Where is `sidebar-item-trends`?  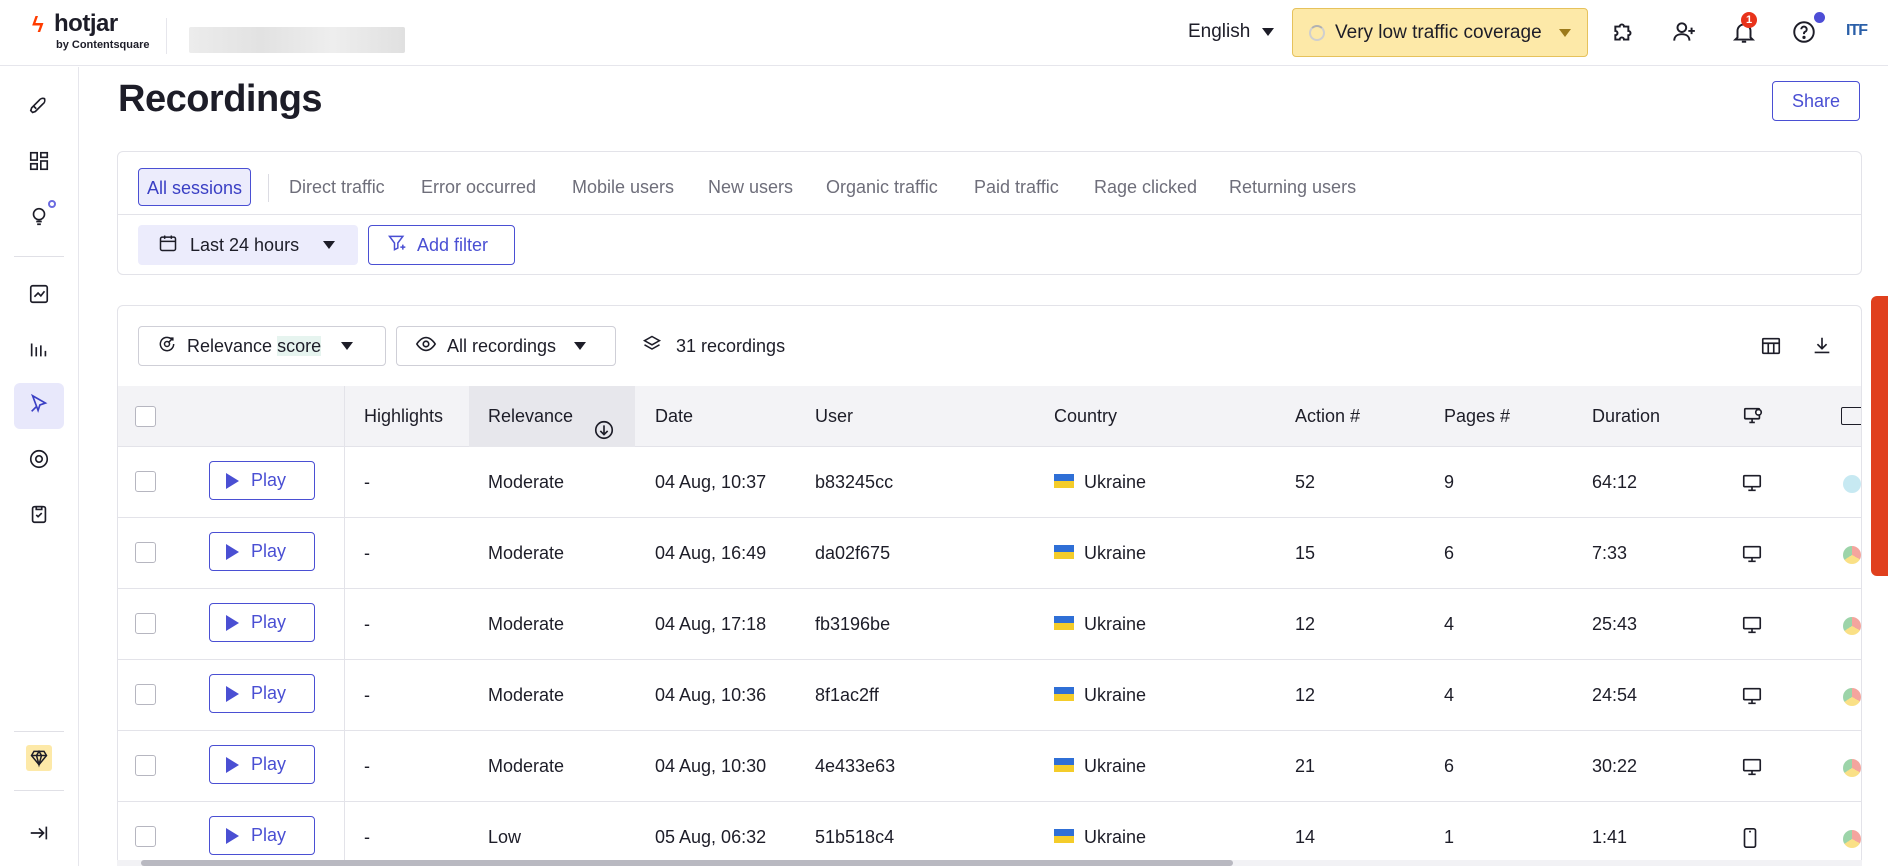
sidebar-item-trends is located at coordinates (39, 296).